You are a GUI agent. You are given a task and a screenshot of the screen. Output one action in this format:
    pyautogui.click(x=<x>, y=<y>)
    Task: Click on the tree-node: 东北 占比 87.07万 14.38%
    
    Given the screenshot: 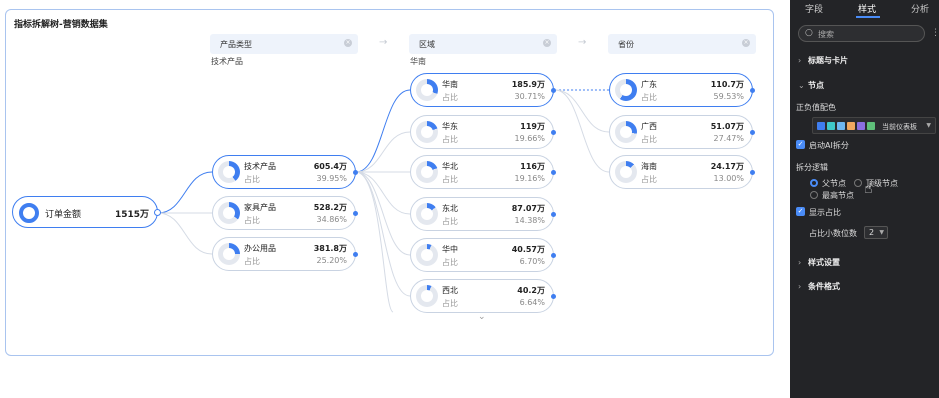 What is the action you would take?
    pyautogui.click(x=483, y=214)
    